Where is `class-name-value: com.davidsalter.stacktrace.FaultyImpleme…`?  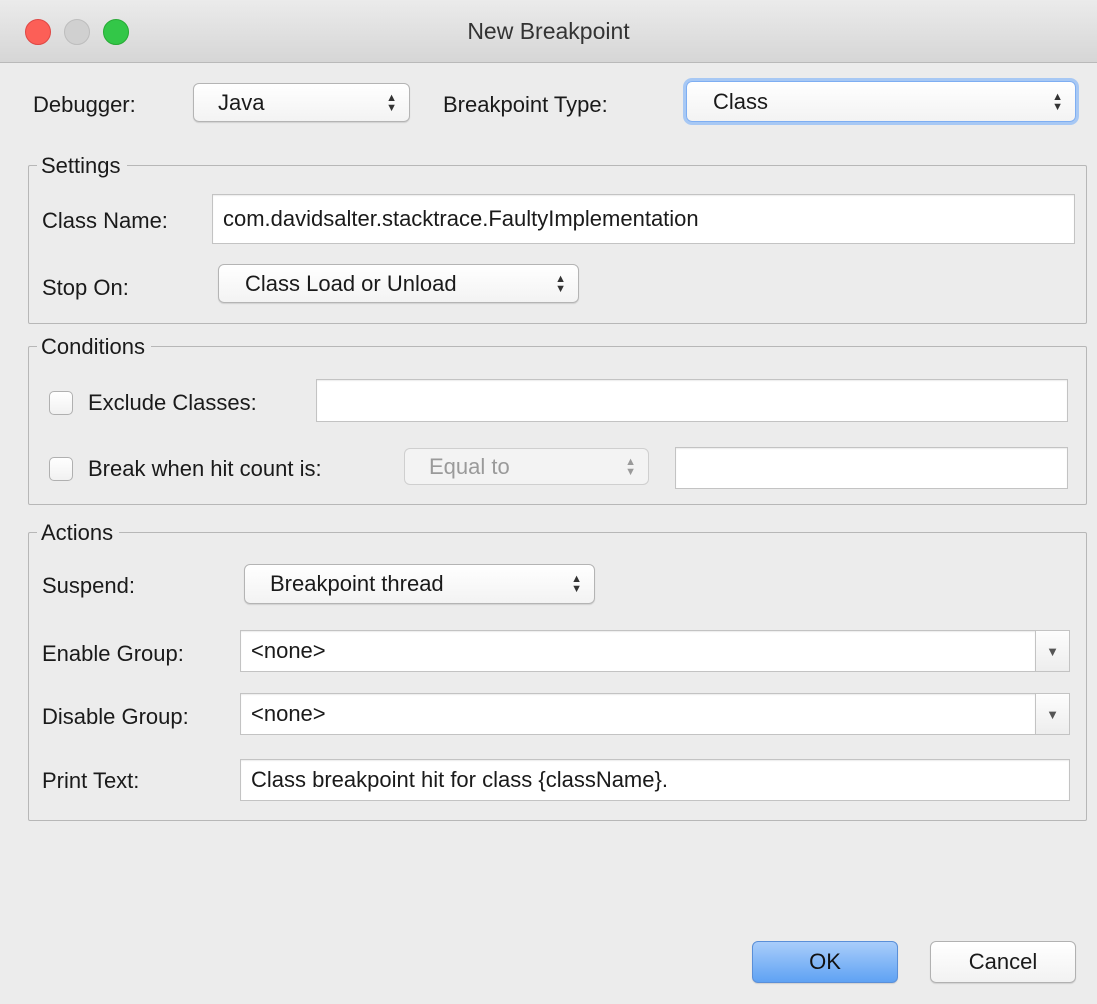 class-name-value: com.davidsalter.stacktrace.FaultyImpleme… is located at coordinates (461, 218).